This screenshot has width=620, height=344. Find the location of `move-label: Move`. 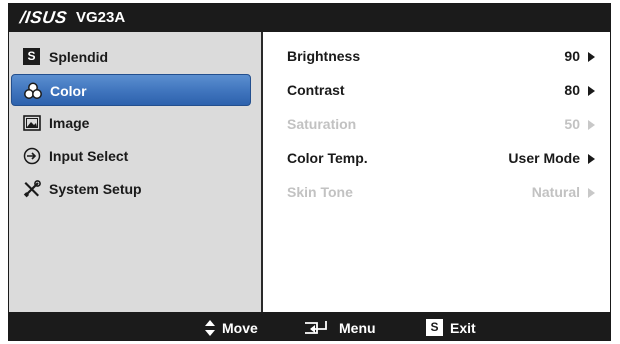

move-label: Move is located at coordinates (240, 328).